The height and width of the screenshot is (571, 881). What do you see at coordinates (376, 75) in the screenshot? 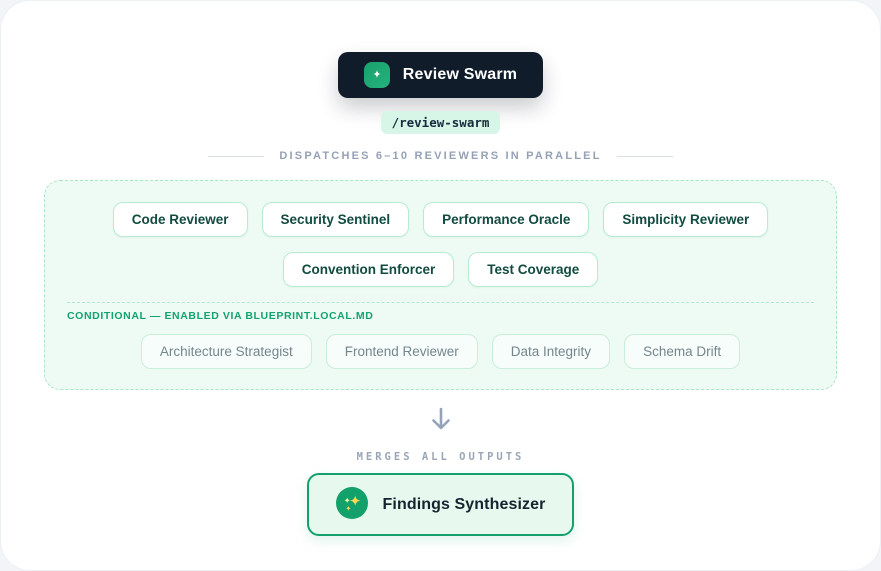
I see `sparkle-icon` at bounding box center [376, 75].